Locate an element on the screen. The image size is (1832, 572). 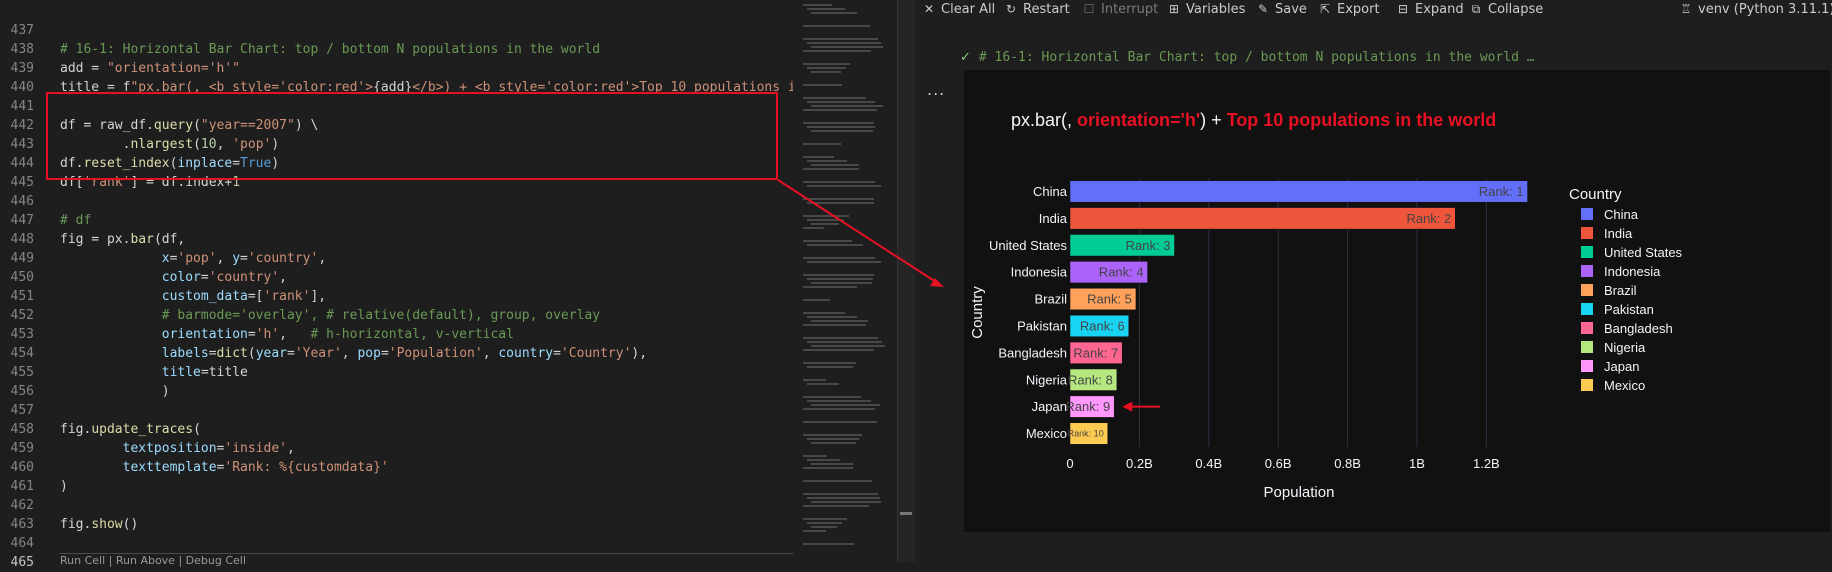
legend-item-india: India is located at coordinates (1618, 233).